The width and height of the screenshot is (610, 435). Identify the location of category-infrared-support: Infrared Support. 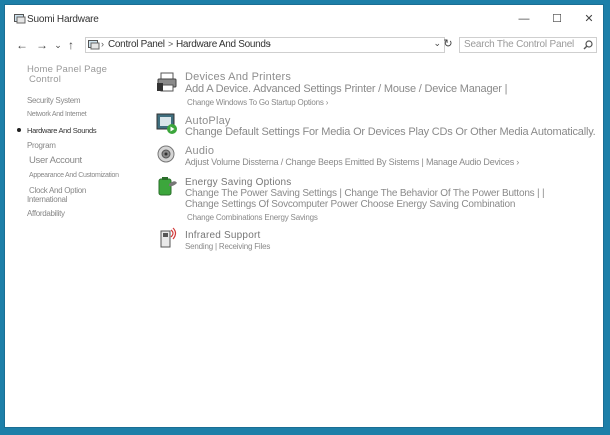
(222, 235).